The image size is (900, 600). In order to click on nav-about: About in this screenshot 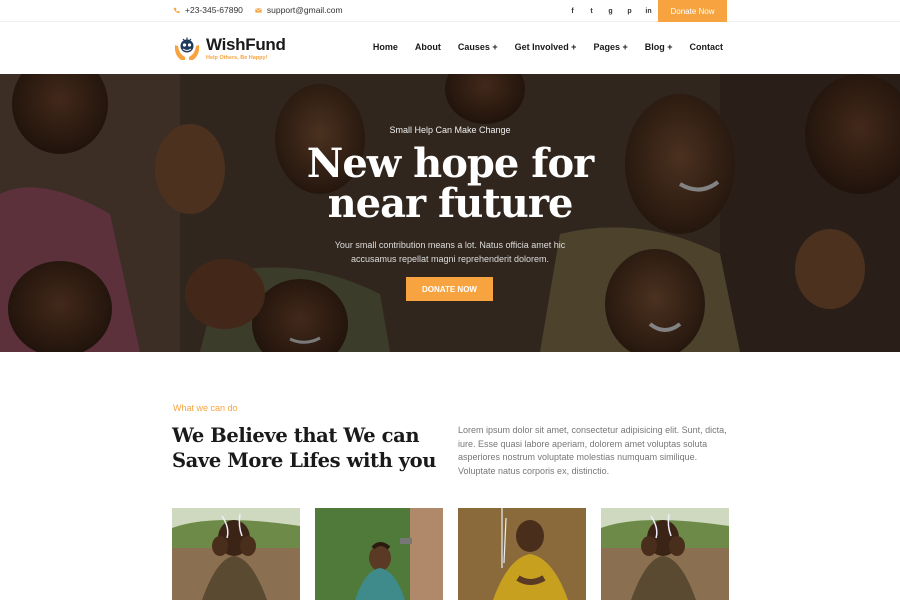, I will do `click(428, 47)`.